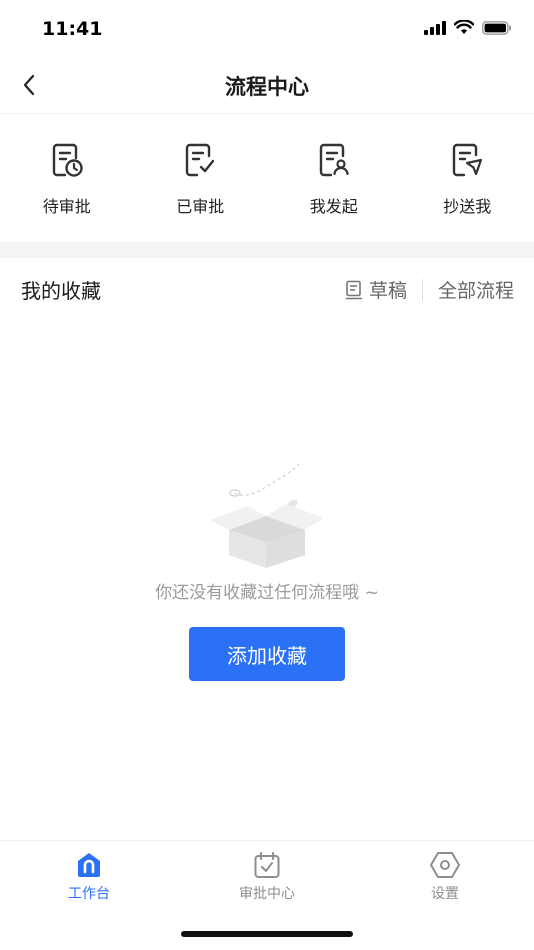 This screenshot has height=950, width=534. I want to click on quick-actions: 待审批 已审批 我发起 抄送我, so click(267, 178).